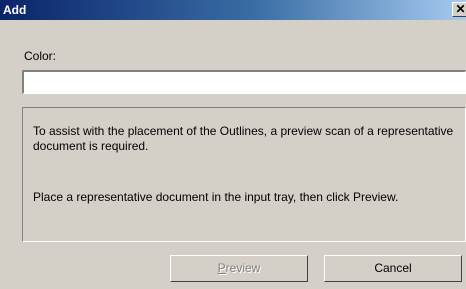  I want to click on close-icon: ✕, so click(460, 9).